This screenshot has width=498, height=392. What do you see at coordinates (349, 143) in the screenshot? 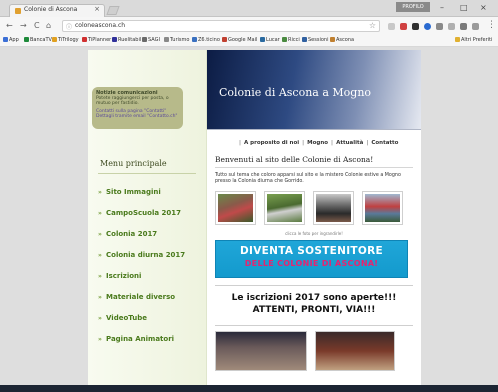
I see `nav-link: Attualità` at bounding box center [349, 143].